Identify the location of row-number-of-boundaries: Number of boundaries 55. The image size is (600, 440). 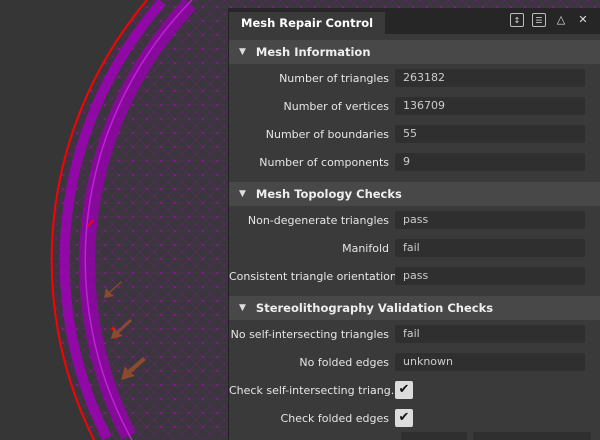
(414, 134).